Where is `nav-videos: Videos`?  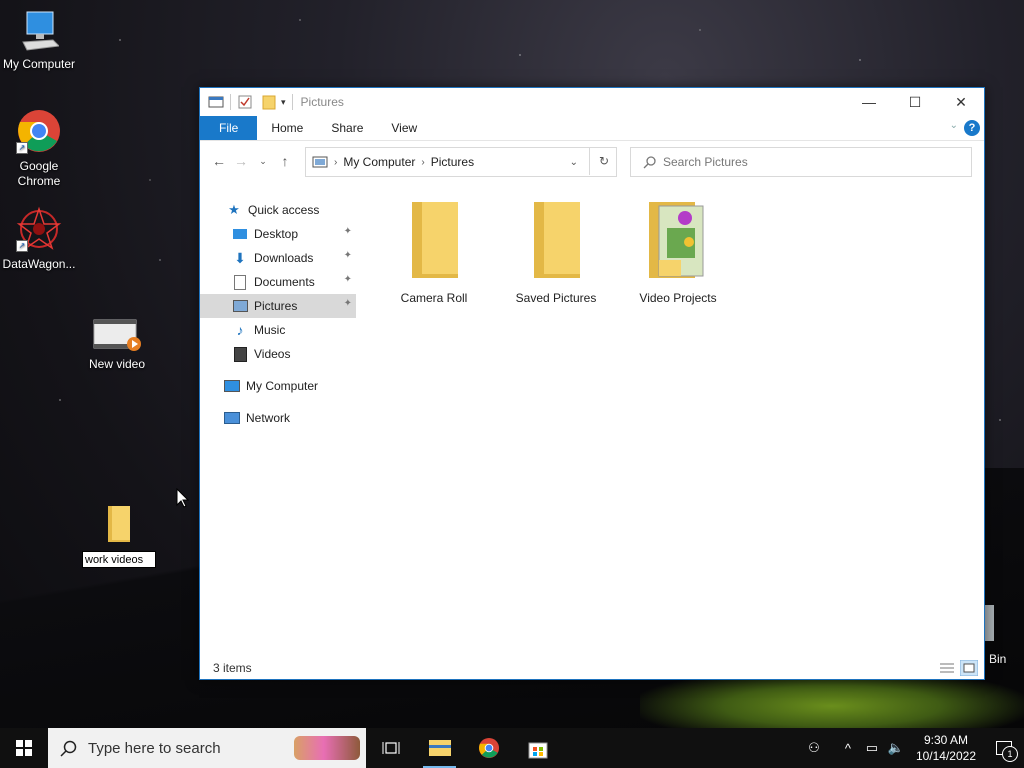 nav-videos: Videos is located at coordinates (278, 354).